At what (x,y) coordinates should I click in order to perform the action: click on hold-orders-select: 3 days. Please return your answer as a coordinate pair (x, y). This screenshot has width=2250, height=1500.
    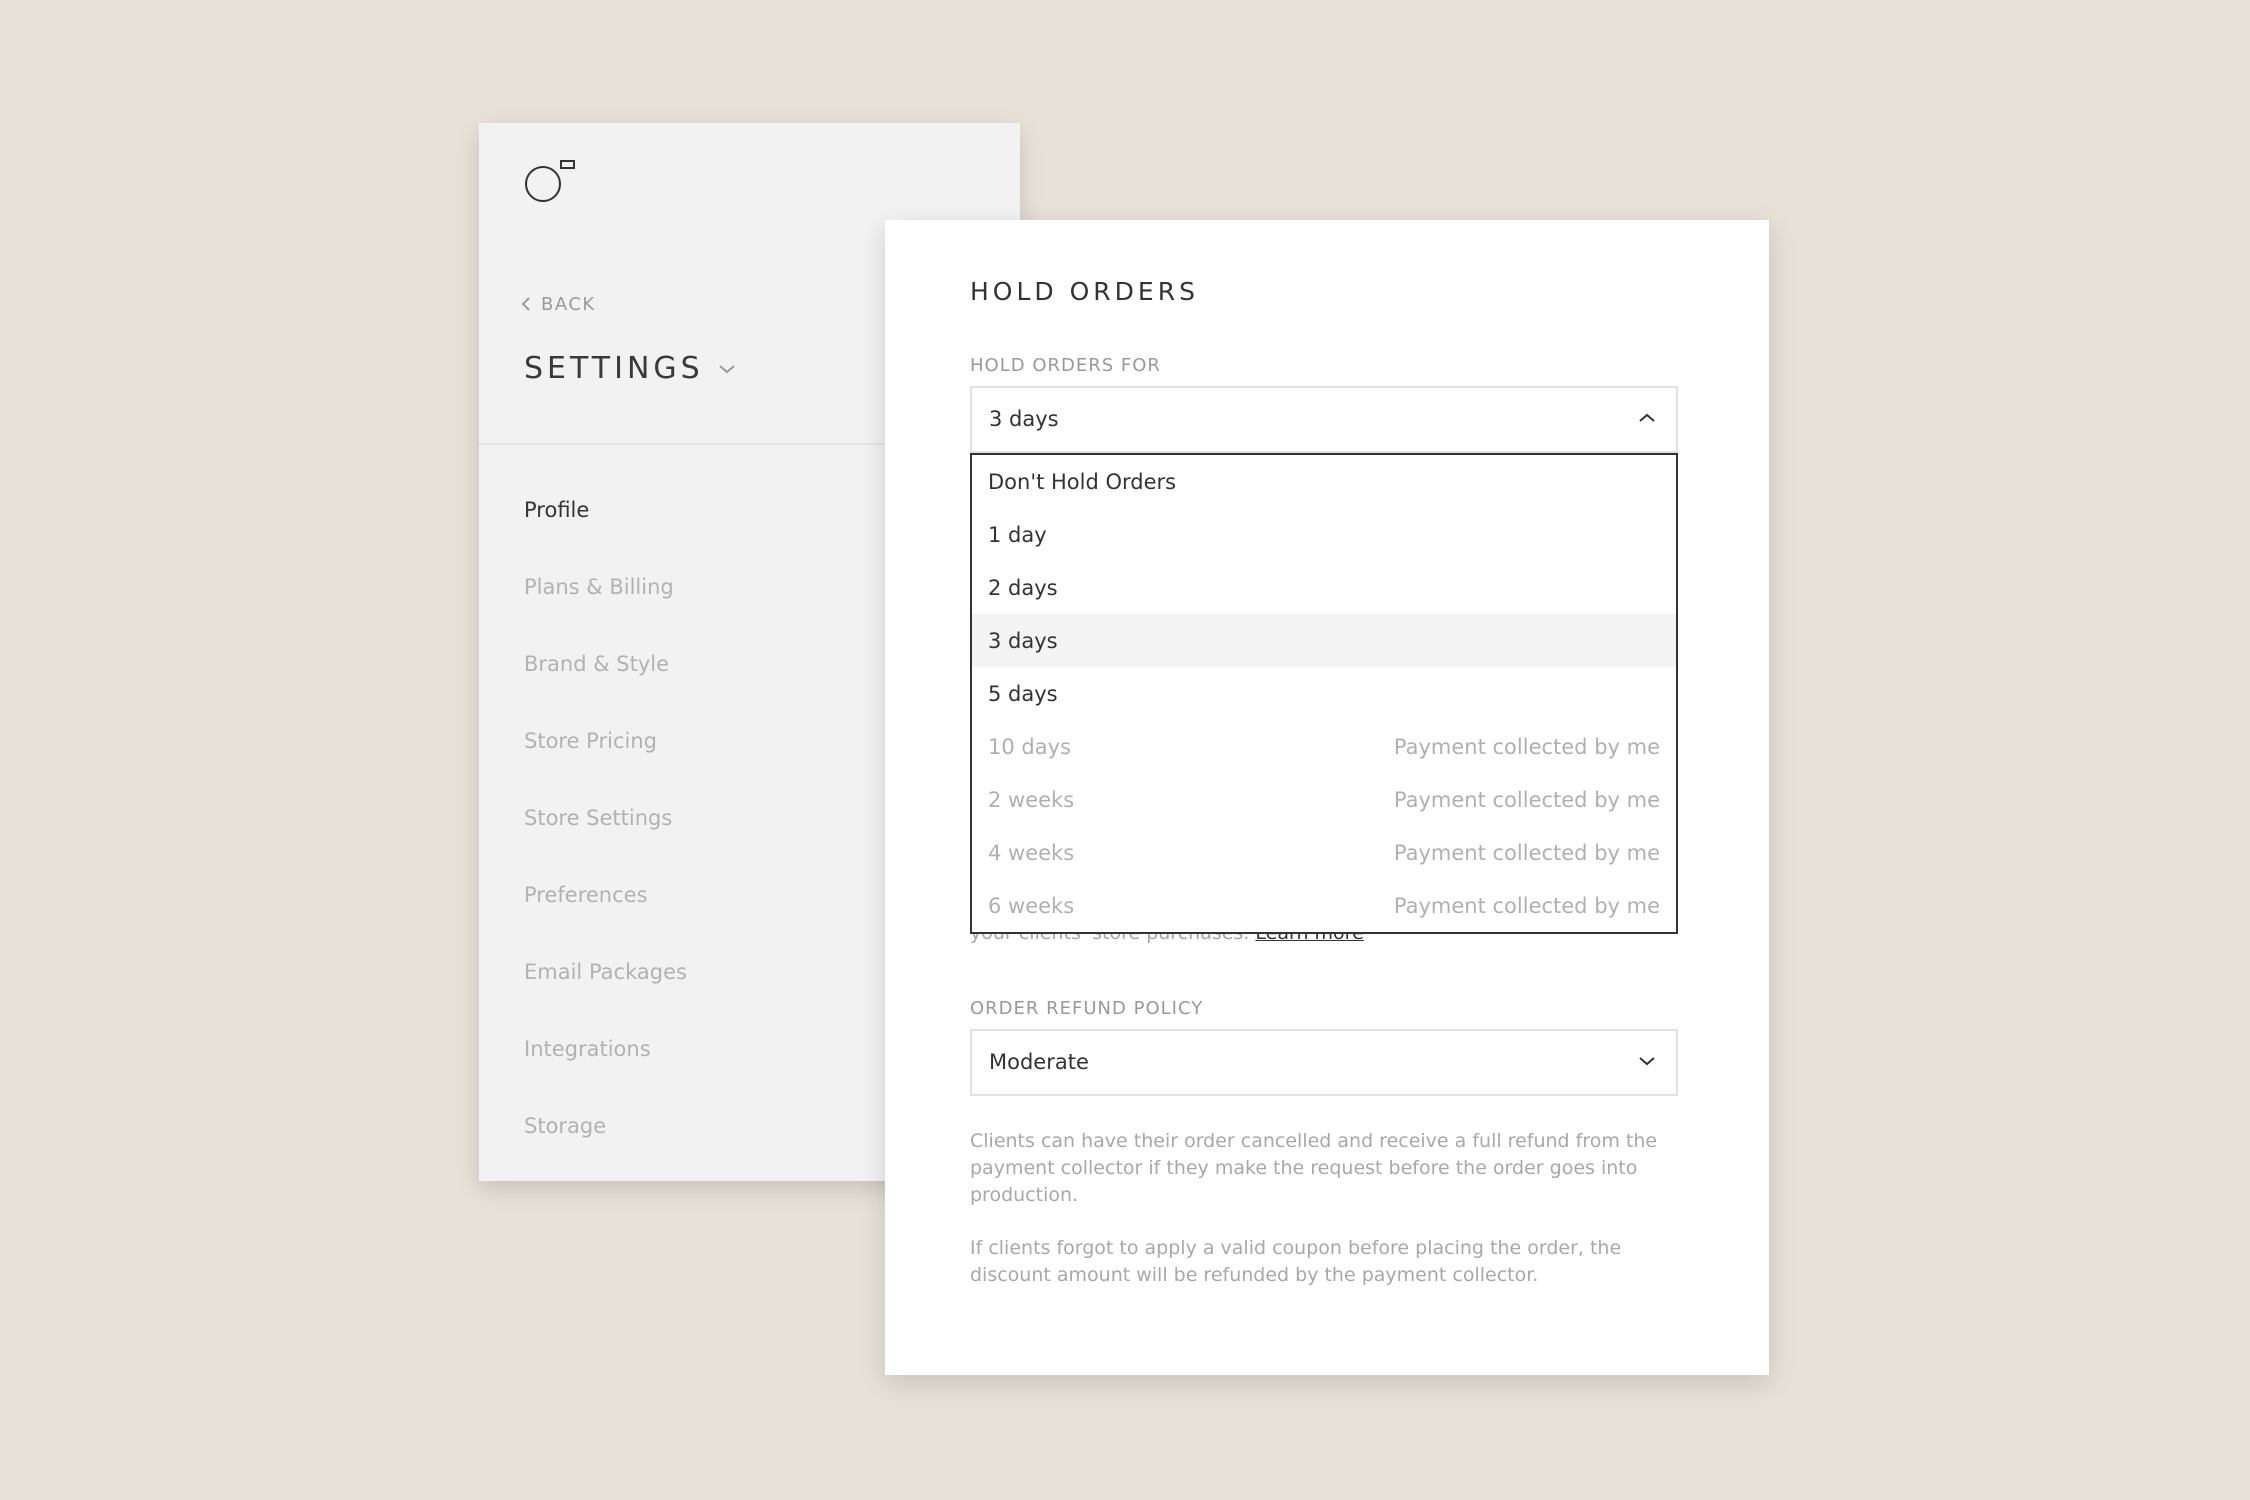
    Looking at the image, I should click on (1324, 419).